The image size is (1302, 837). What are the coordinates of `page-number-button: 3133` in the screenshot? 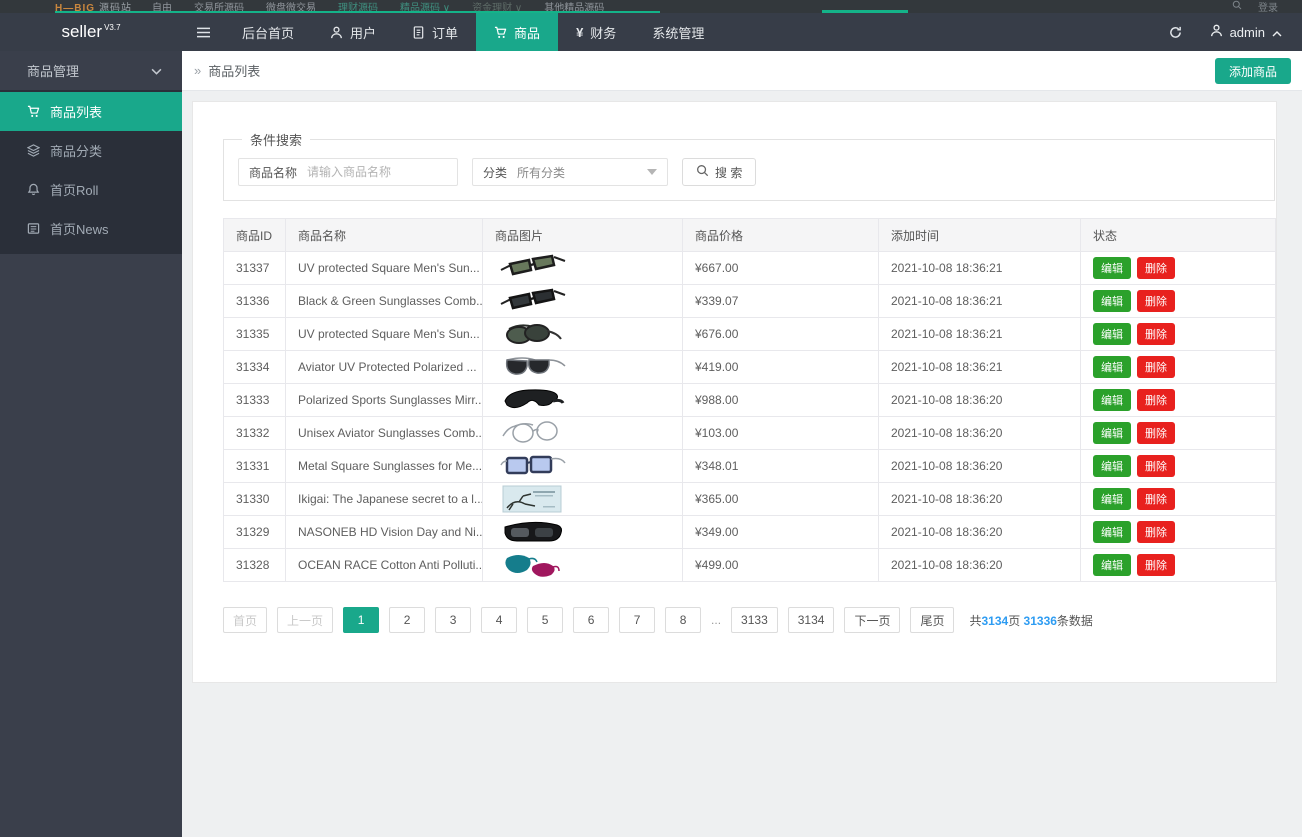 It's located at (754, 620).